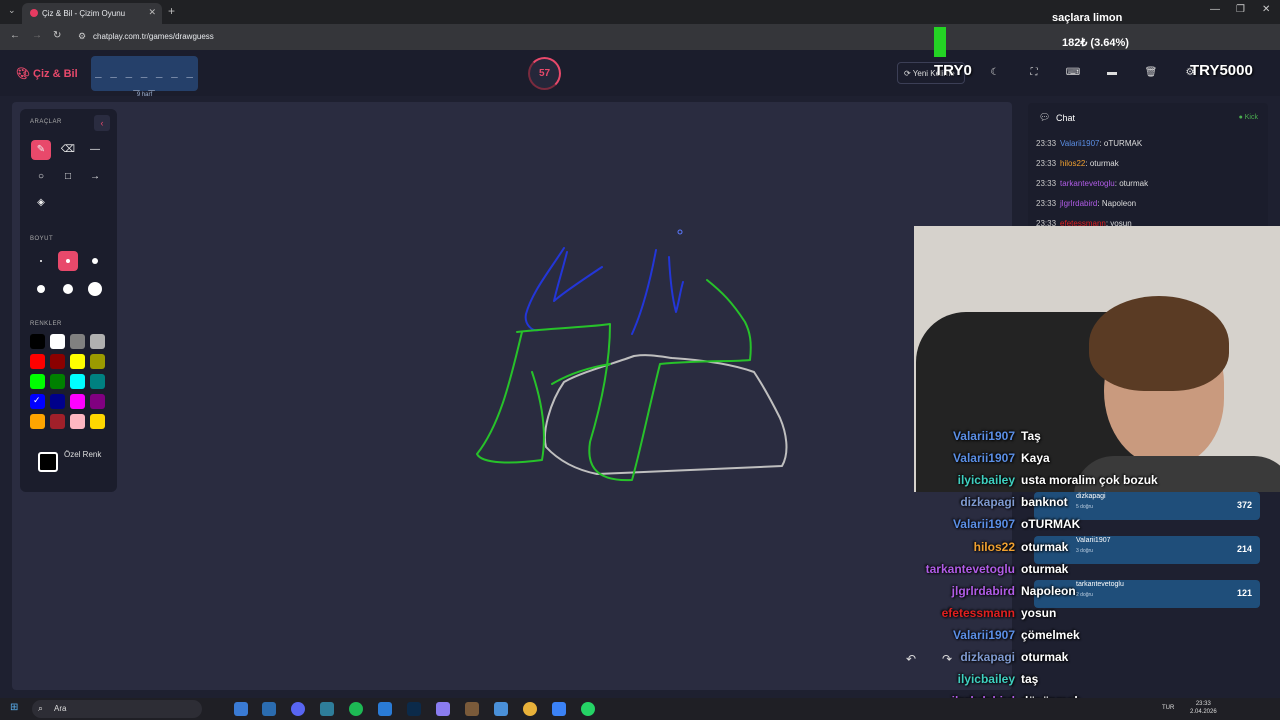 This screenshot has height=720, width=1280. Describe the element at coordinates (41, 203) in the screenshot. I see `fill-tool-icon: ◈` at that location.